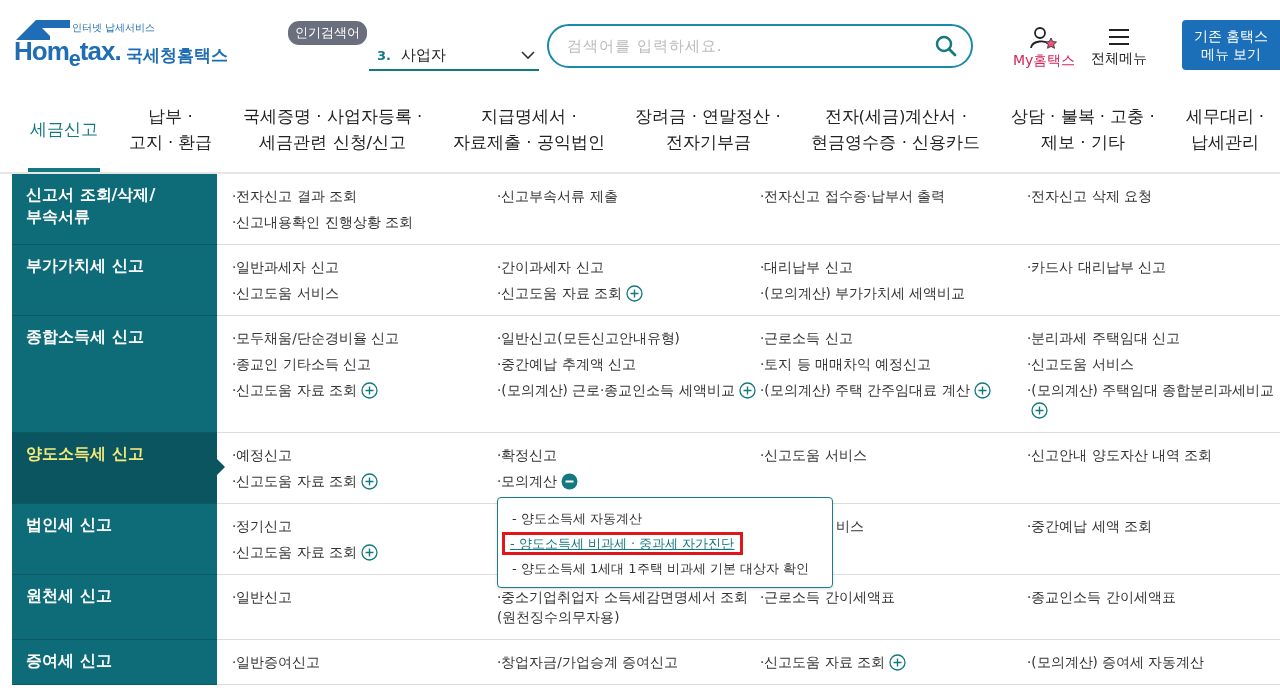  Describe the element at coordinates (1231, 45) in the screenshot. I see `legacy-menu-button: 기존 홈택스 메뉴 보기` at that location.